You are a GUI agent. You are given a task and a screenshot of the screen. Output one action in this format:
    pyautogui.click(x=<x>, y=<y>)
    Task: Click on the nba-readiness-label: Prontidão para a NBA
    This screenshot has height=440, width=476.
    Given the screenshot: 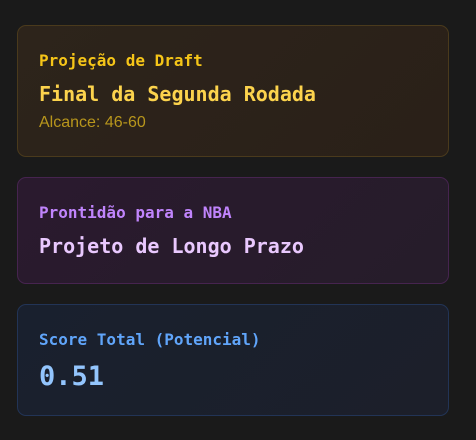 What is the action you would take?
    pyautogui.click(x=135, y=212)
    